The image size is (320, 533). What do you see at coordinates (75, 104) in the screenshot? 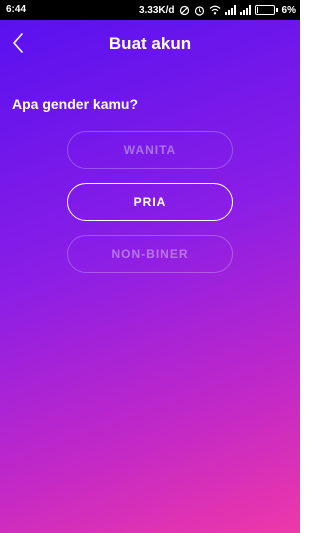
I see `gender-question: Apa gender kamu?` at bounding box center [75, 104].